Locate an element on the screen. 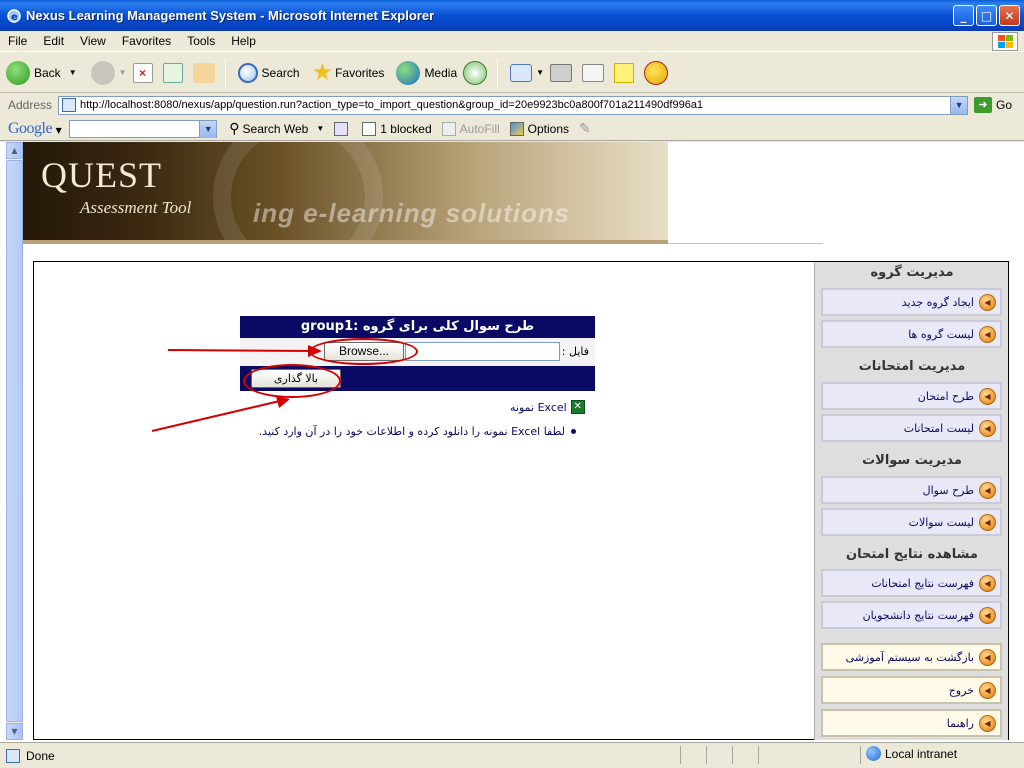  messenger-icon is located at coordinates (656, 72).